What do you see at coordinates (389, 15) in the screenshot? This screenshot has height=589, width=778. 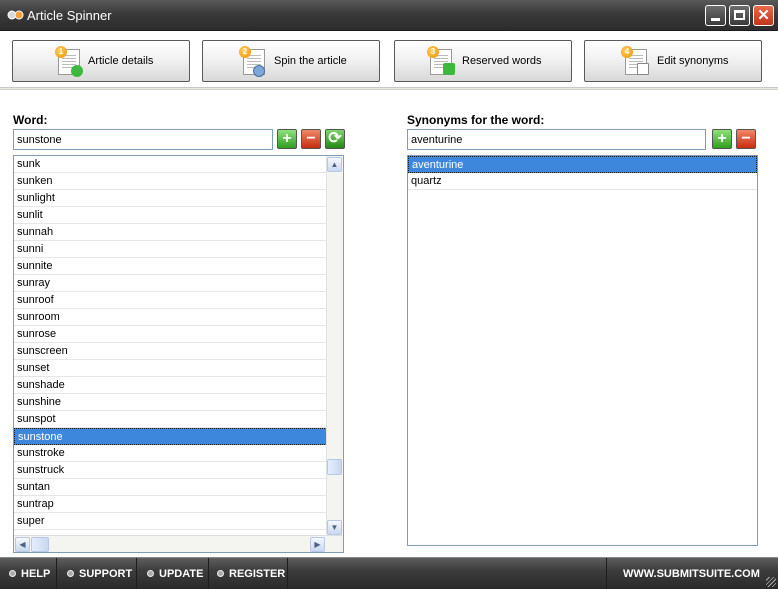 I see `title-bar: Article Spinner ✕` at bounding box center [389, 15].